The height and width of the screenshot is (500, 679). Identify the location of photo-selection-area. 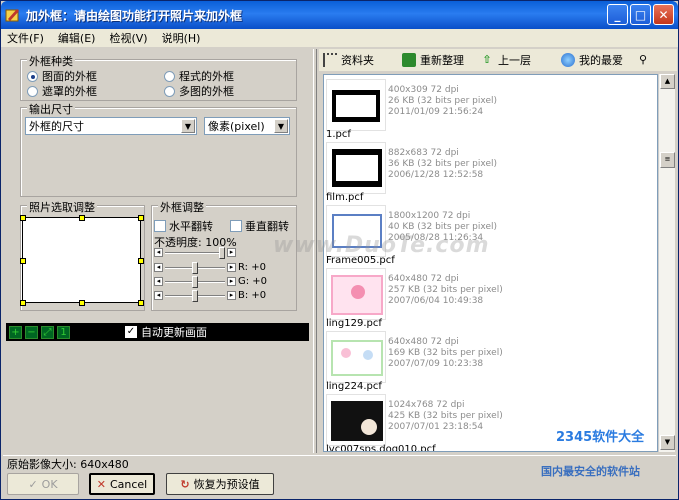
(82, 260).